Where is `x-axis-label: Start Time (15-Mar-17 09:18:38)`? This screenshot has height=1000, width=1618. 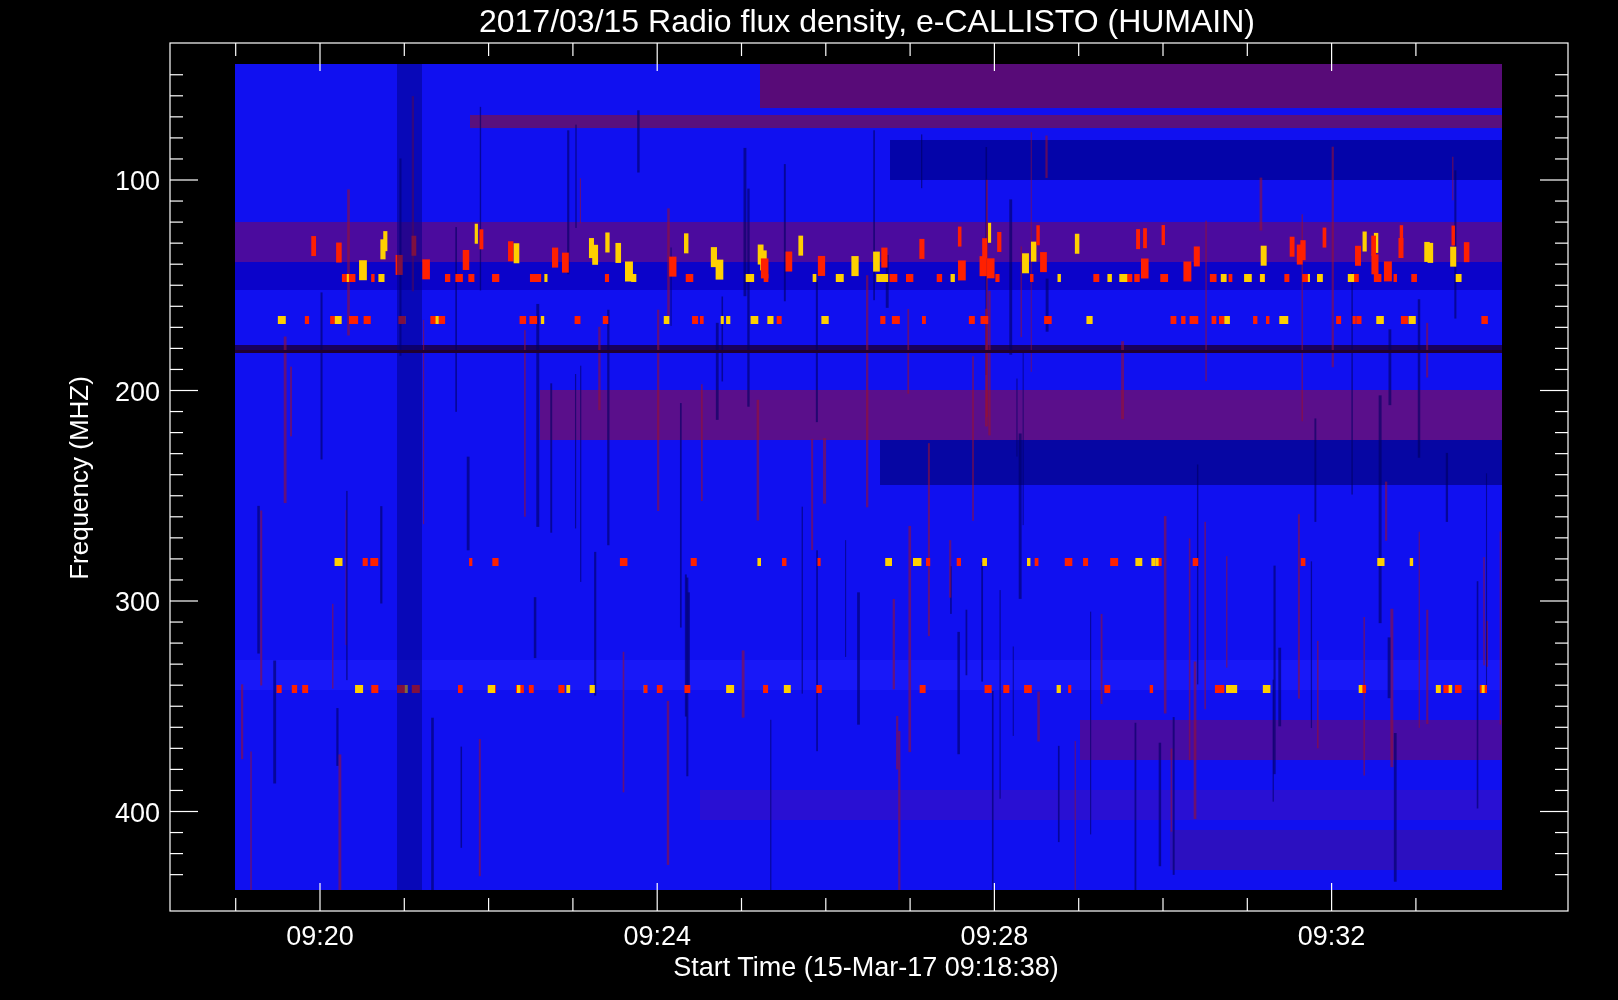
x-axis-label: Start Time (15-Mar-17 09:18:38) is located at coordinates (866, 967).